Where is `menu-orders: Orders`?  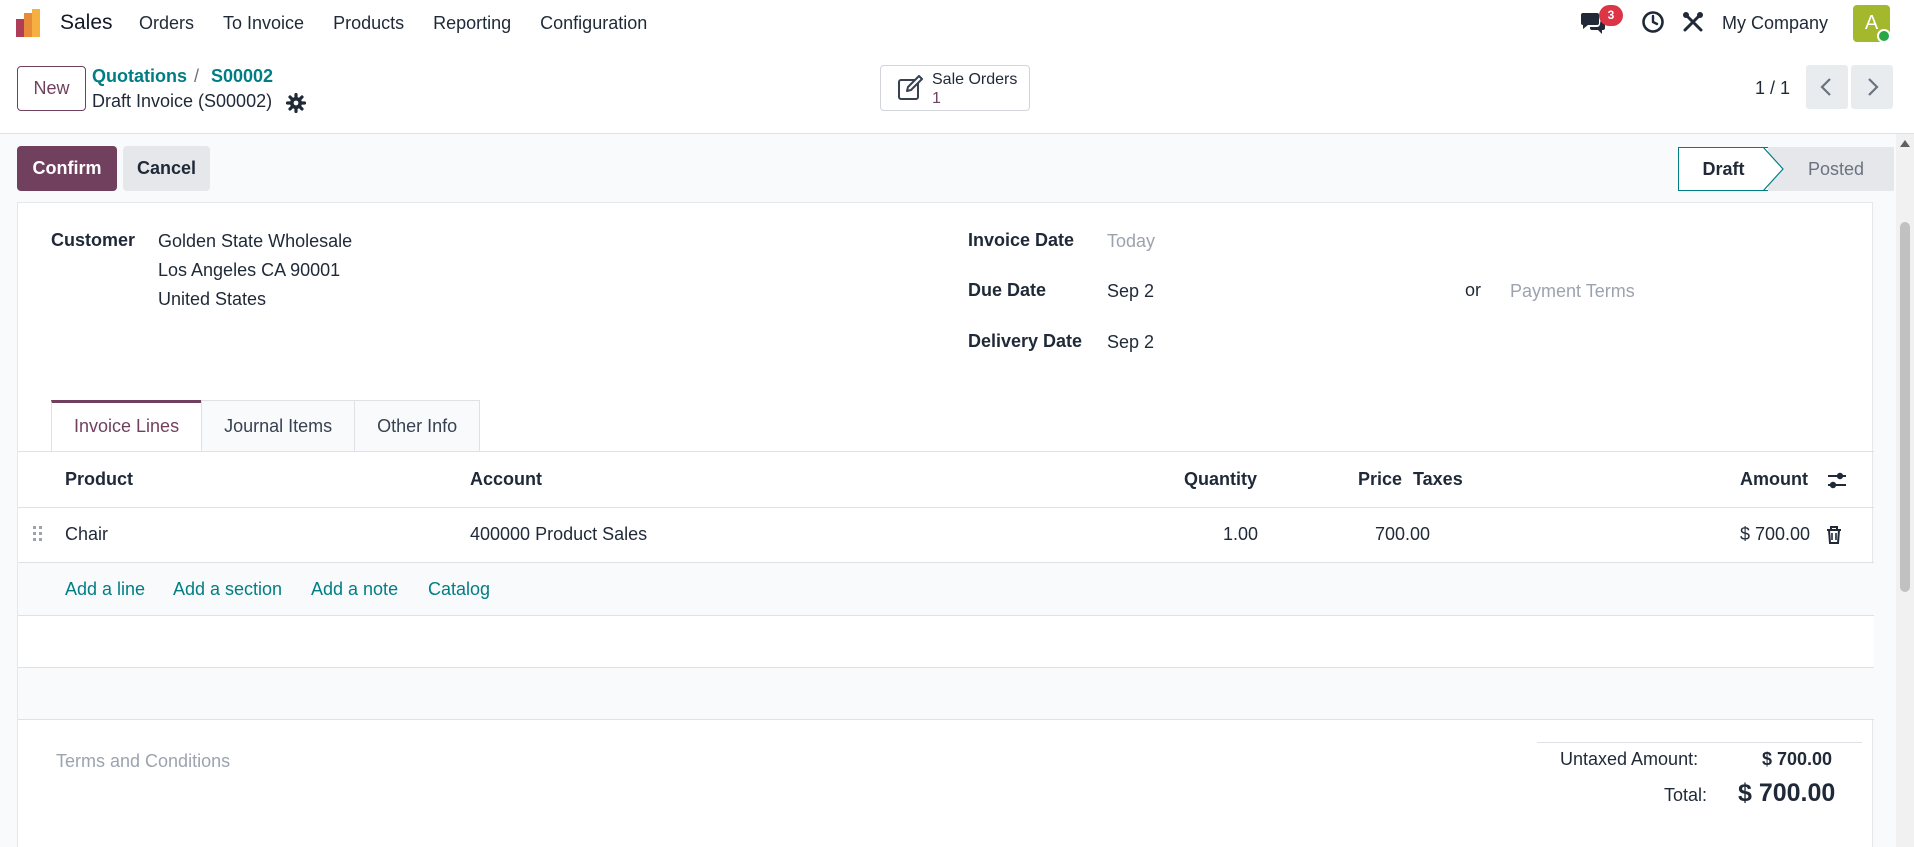
menu-orders: Orders is located at coordinates (166, 23).